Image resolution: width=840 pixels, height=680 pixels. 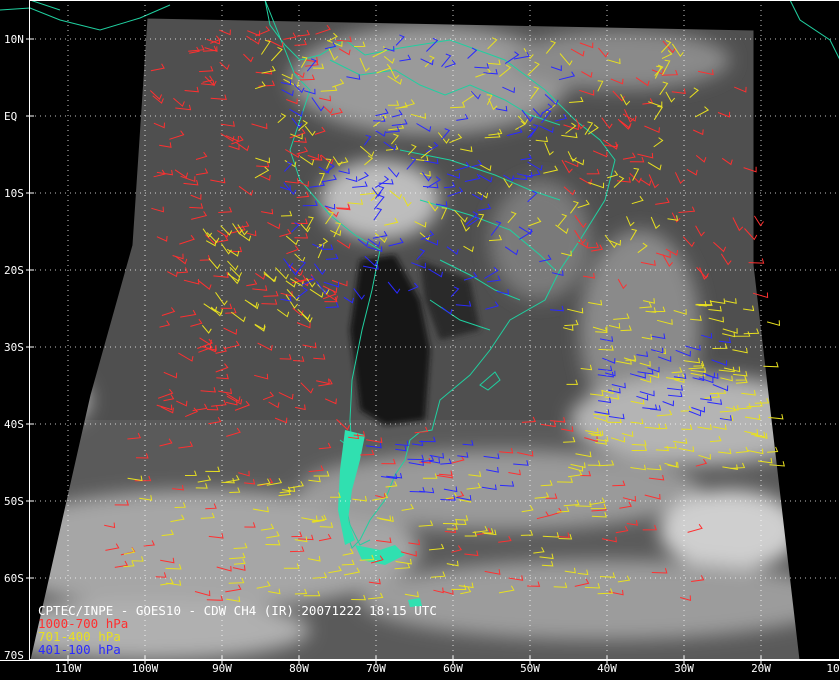 What do you see at coordinates (14, 578) in the screenshot?
I see `lat-label: 60S` at bounding box center [14, 578].